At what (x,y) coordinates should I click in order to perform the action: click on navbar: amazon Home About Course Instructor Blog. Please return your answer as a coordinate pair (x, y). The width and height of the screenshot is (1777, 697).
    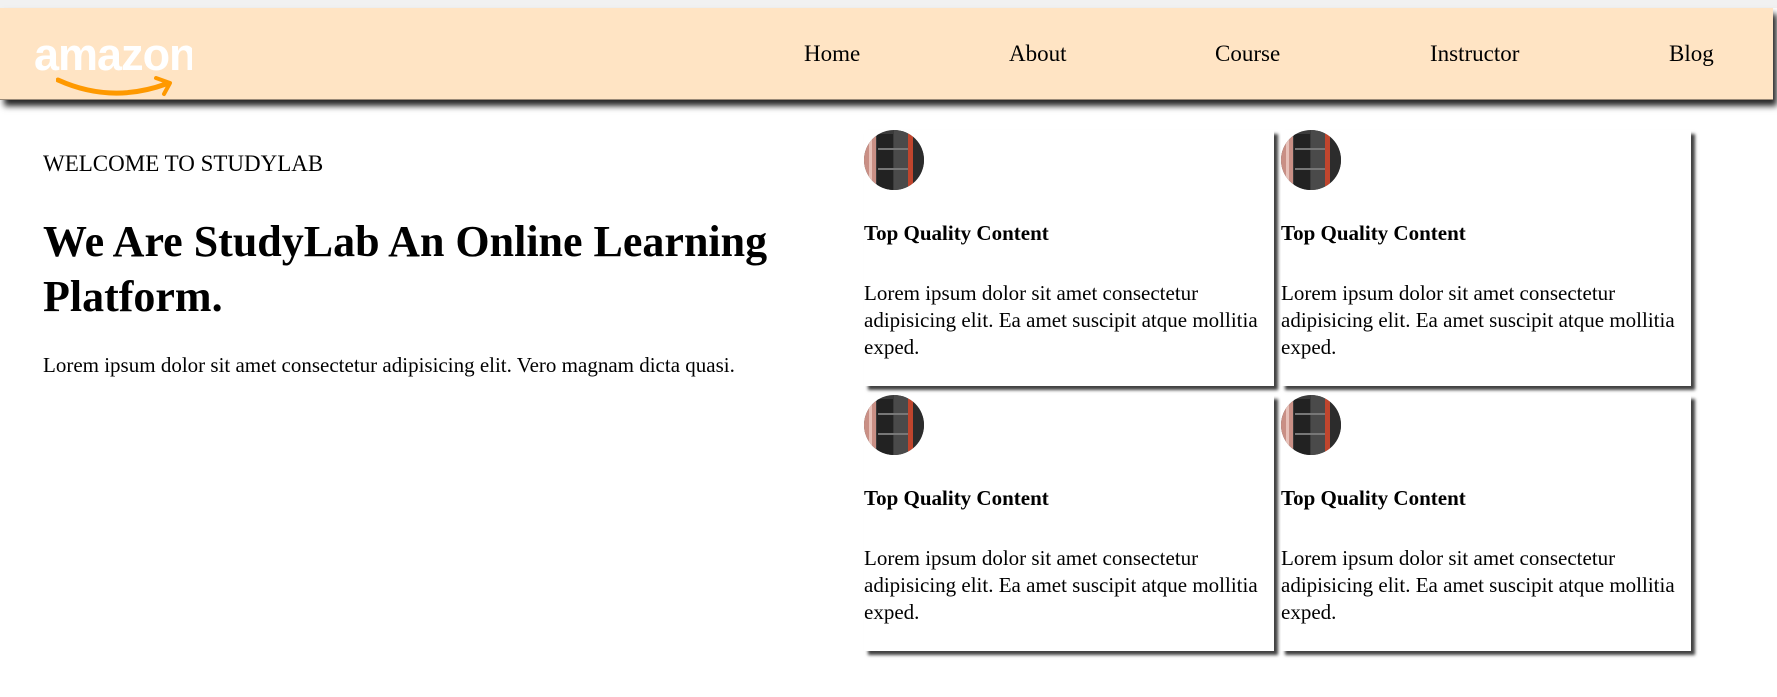
    Looking at the image, I should click on (886, 54).